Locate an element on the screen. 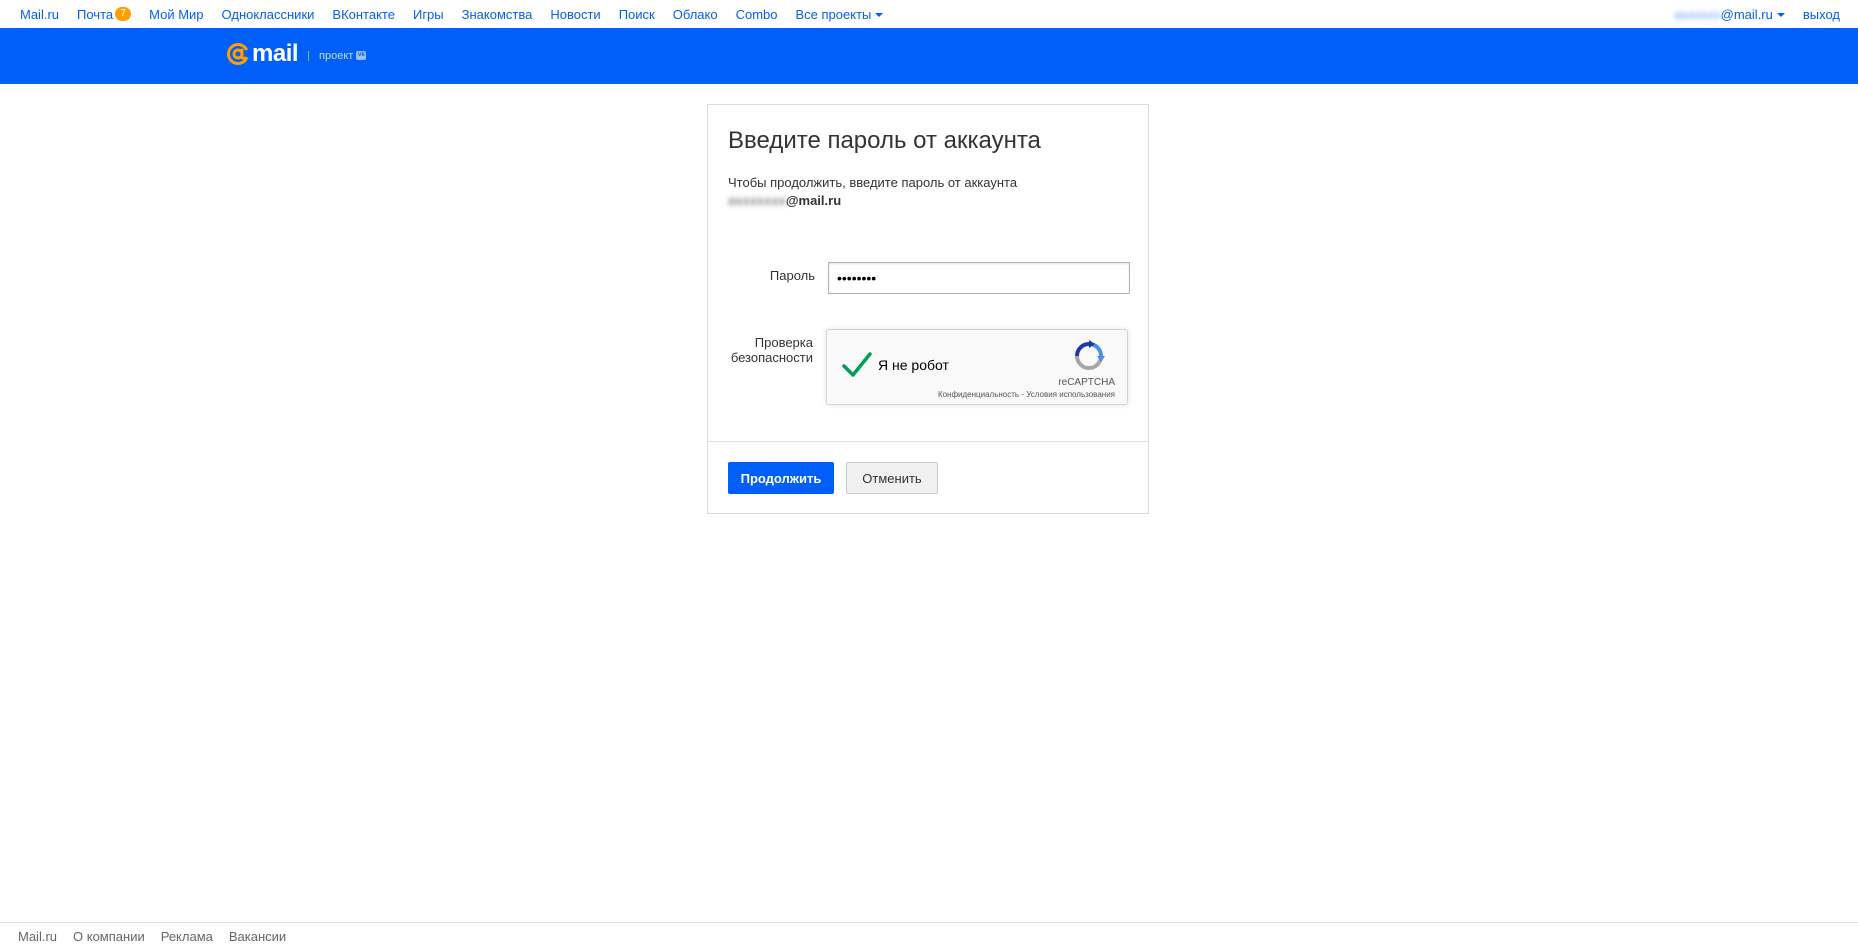 The image size is (1858, 952). portal-link-vkontakte: ВКонтакте is located at coordinates (363, 14).